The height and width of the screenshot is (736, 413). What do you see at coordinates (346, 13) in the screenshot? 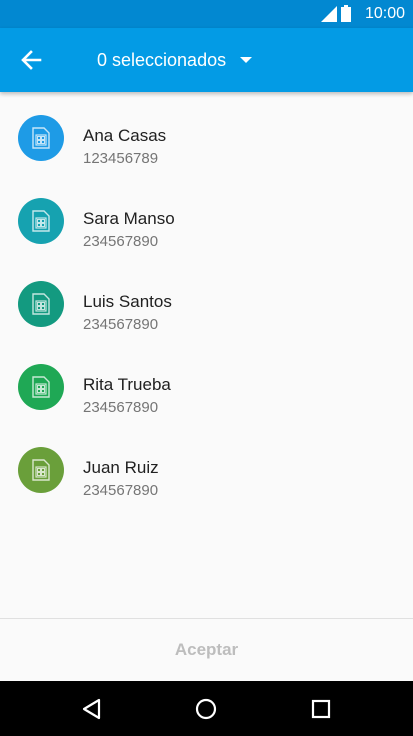
I see `battery-icon` at bounding box center [346, 13].